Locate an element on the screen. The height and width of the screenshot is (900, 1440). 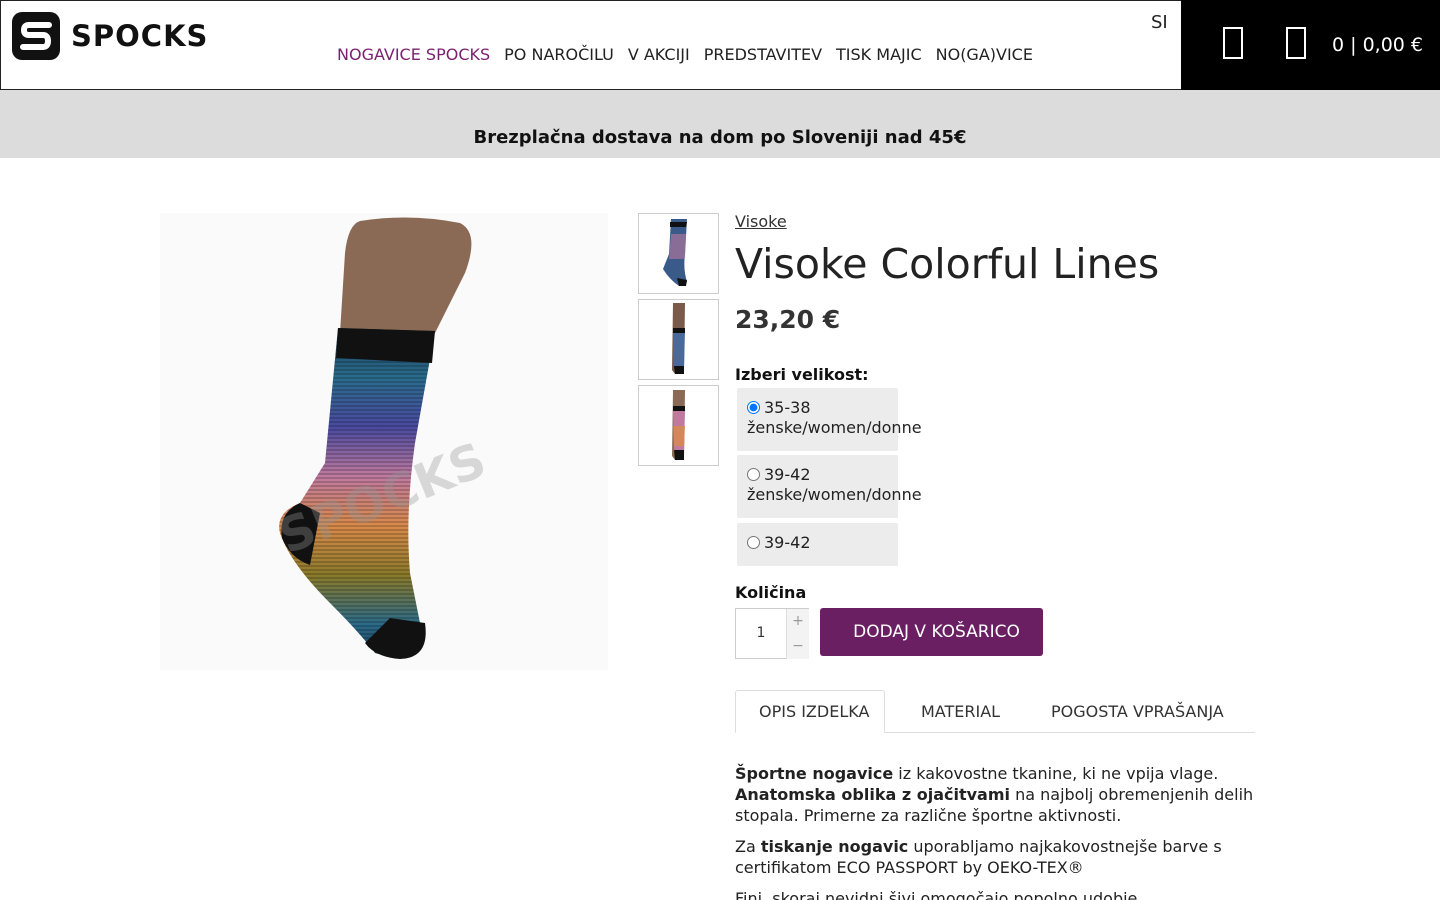
nav-predstavitev: PREDSTAVITEV is located at coordinates (763, 54).